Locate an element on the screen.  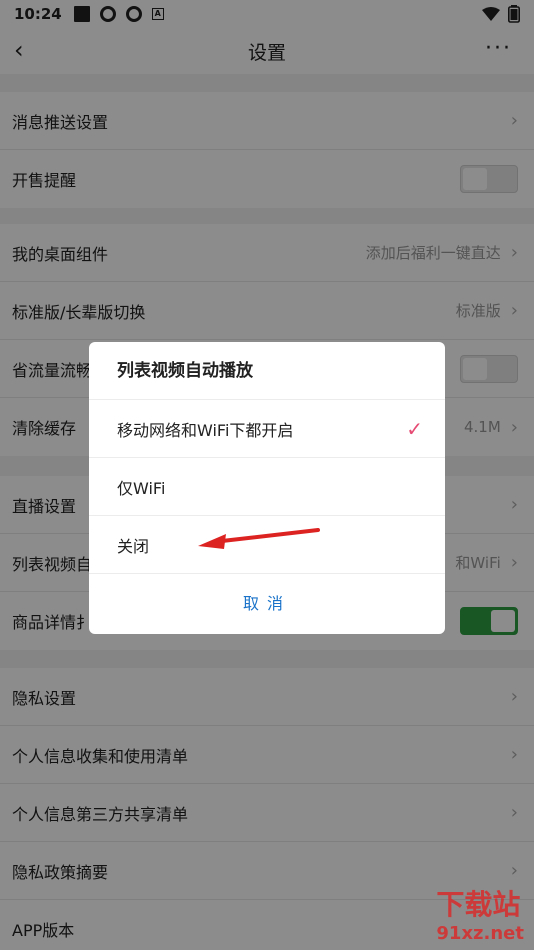
red-arrow-annotation is located at coordinates (259, 538).